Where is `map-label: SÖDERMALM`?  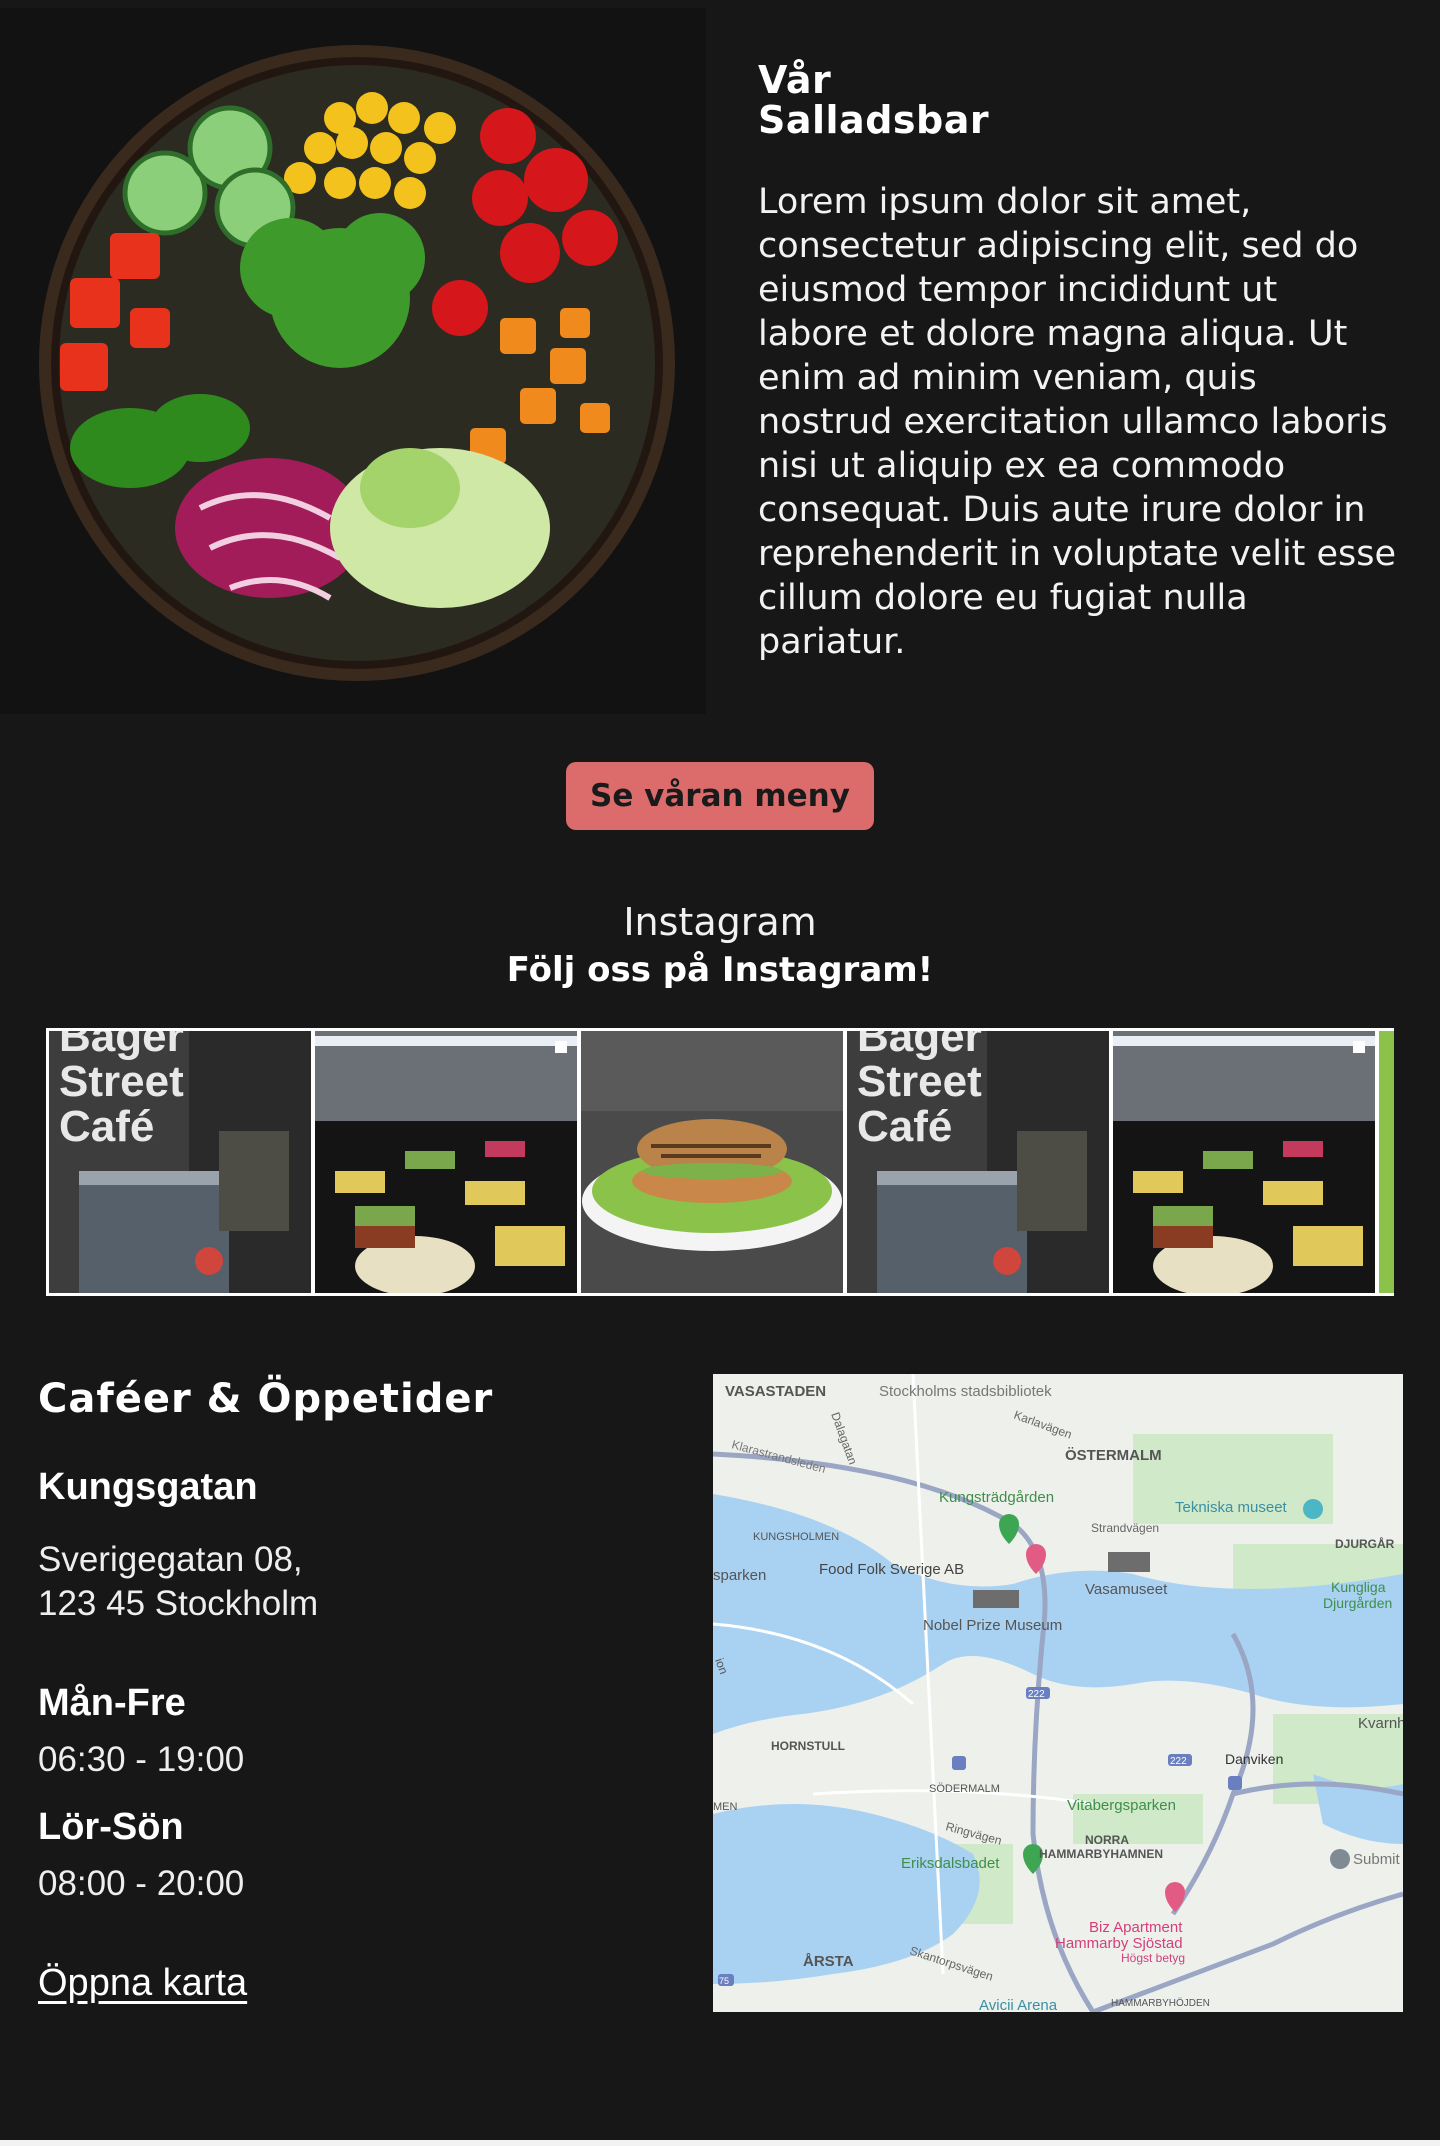 map-label: SÖDERMALM is located at coordinates (964, 1789).